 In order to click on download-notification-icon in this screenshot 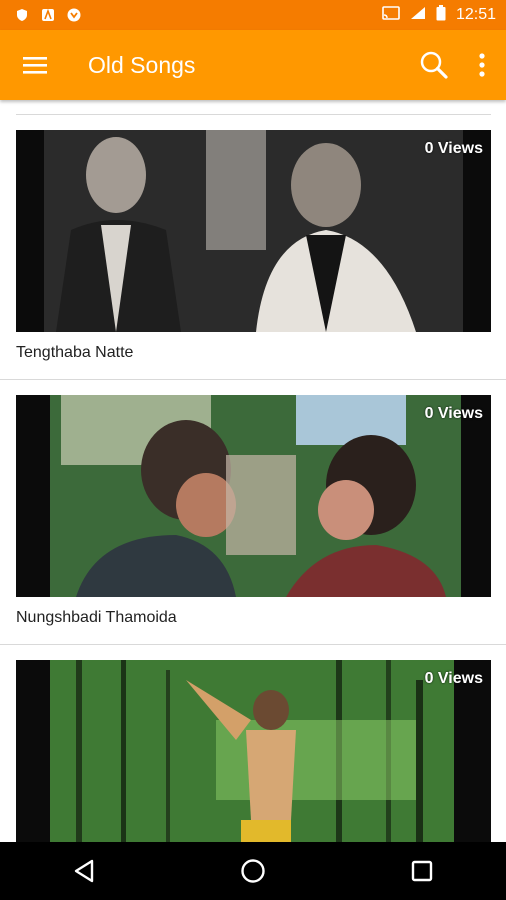, I will do `click(74, 15)`.